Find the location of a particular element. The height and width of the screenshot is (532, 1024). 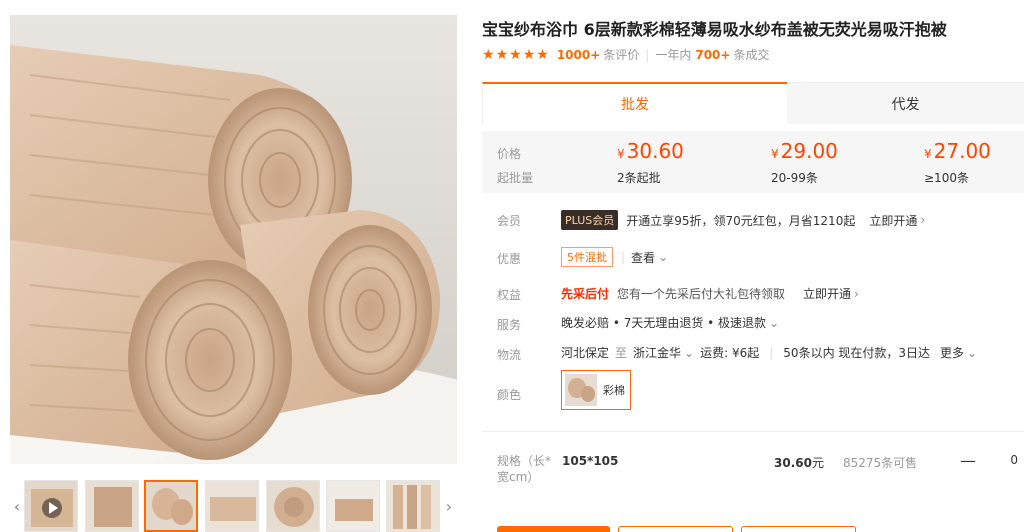

service-row: 晚发必赔 • 7天无理由退货 • 极速退款 ⌄ is located at coordinates (670, 322).